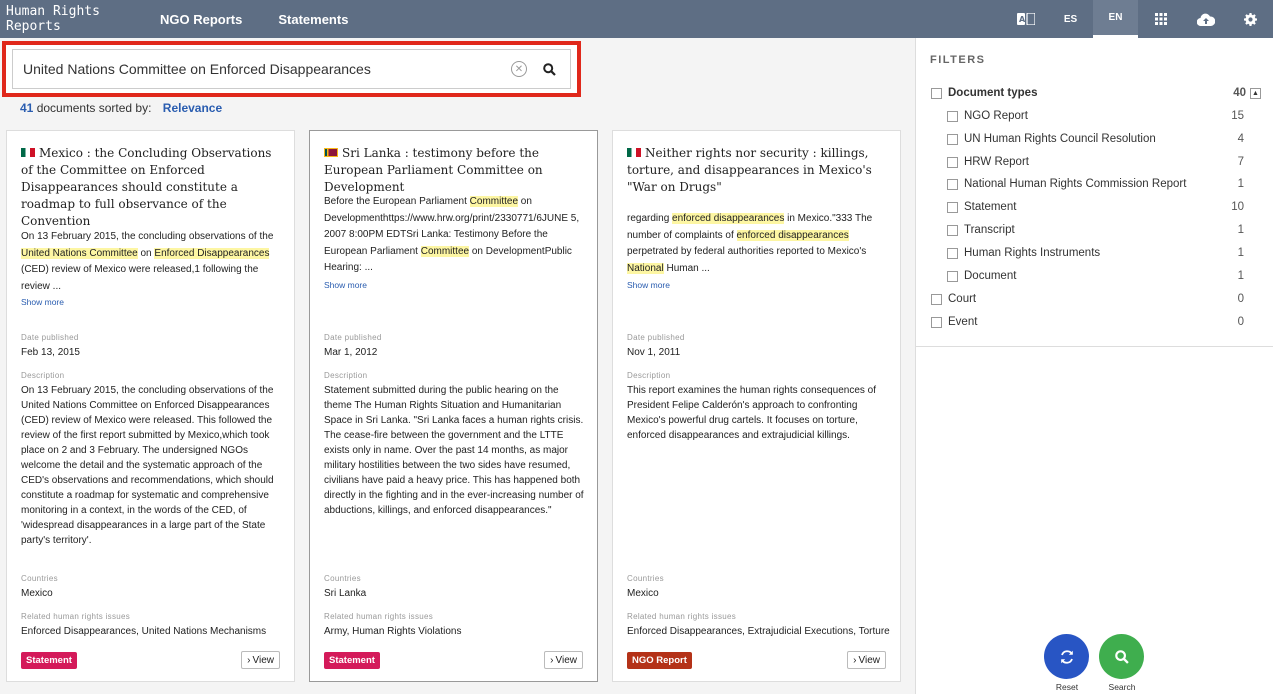  Describe the element at coordinates (1094, 276) in the screenshot. I see `filter-document: Document 1` at that location.